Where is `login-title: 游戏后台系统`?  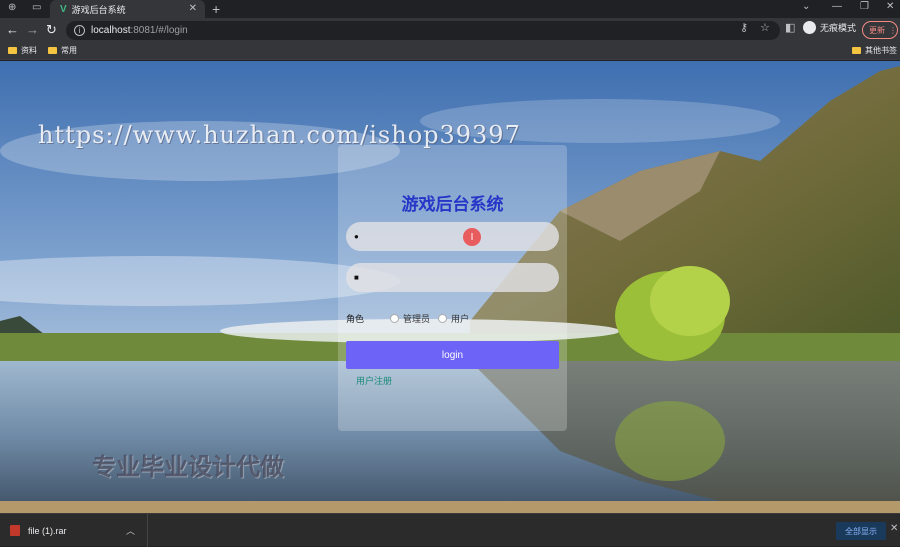
login-title: 游戏后台系统 is located at coordinates (452, 204).